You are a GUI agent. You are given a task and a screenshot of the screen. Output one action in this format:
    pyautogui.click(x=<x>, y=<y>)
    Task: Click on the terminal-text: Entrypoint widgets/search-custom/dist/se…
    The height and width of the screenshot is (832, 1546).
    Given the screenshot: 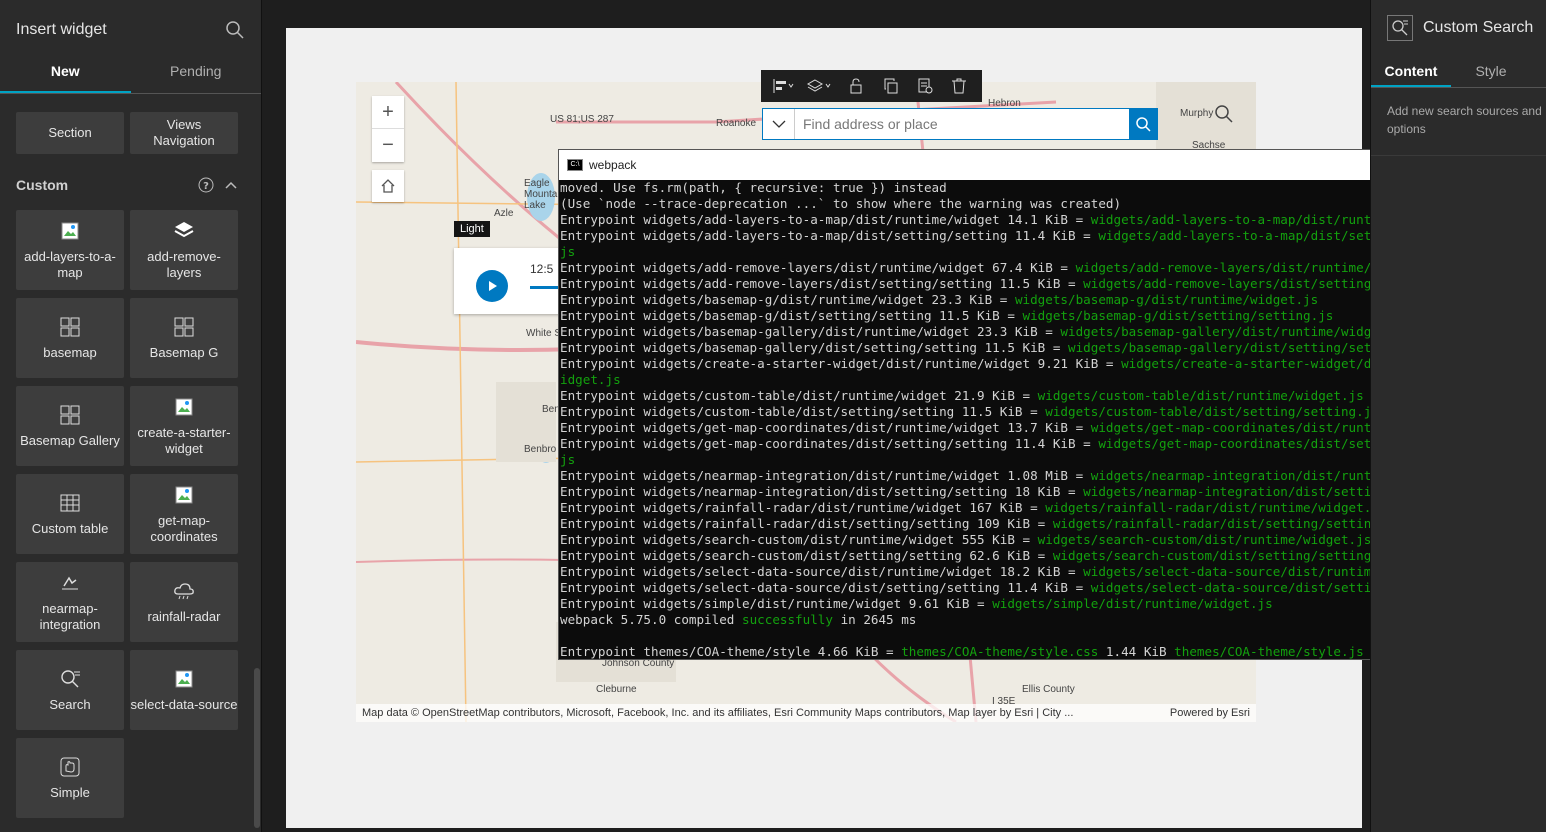 What is the action you would take?
    pyautogui.click(x=806, y=555)
    